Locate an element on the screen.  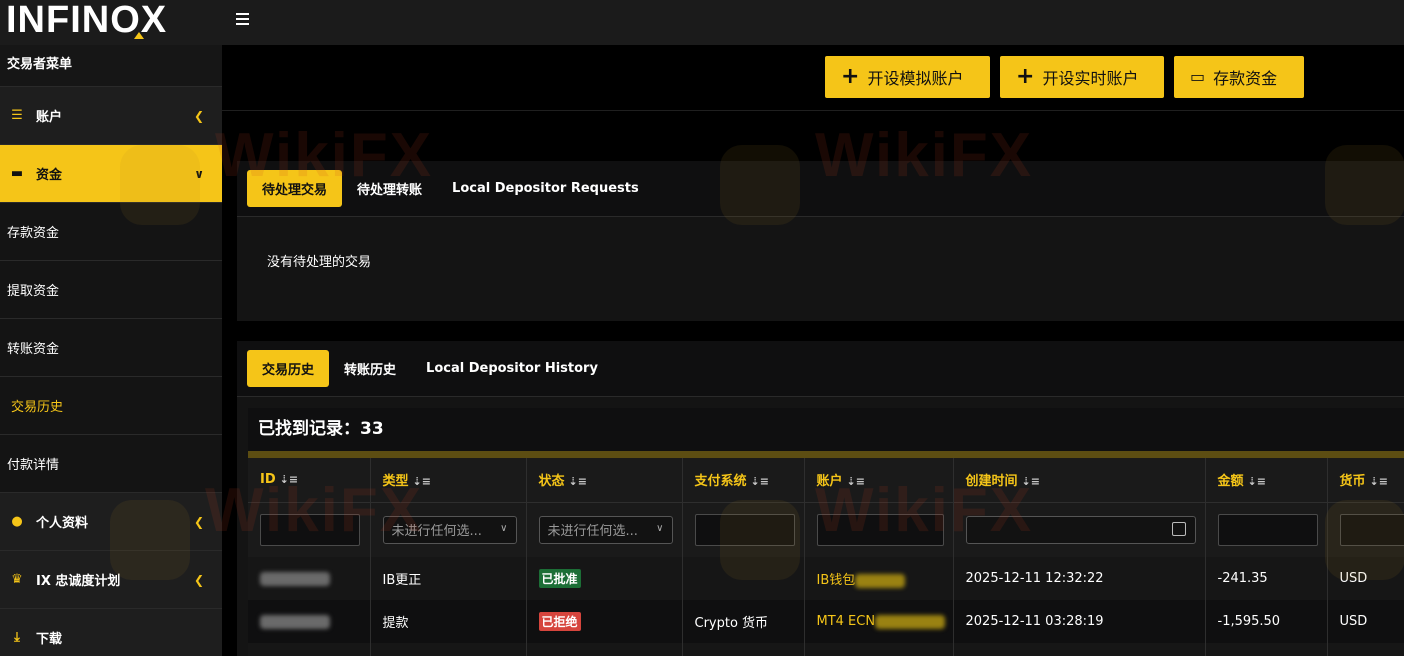
action-bar: + 开设模拟账户 + 开设实时账户 ▭ 存款资金 is located at coordinates (813, 78).